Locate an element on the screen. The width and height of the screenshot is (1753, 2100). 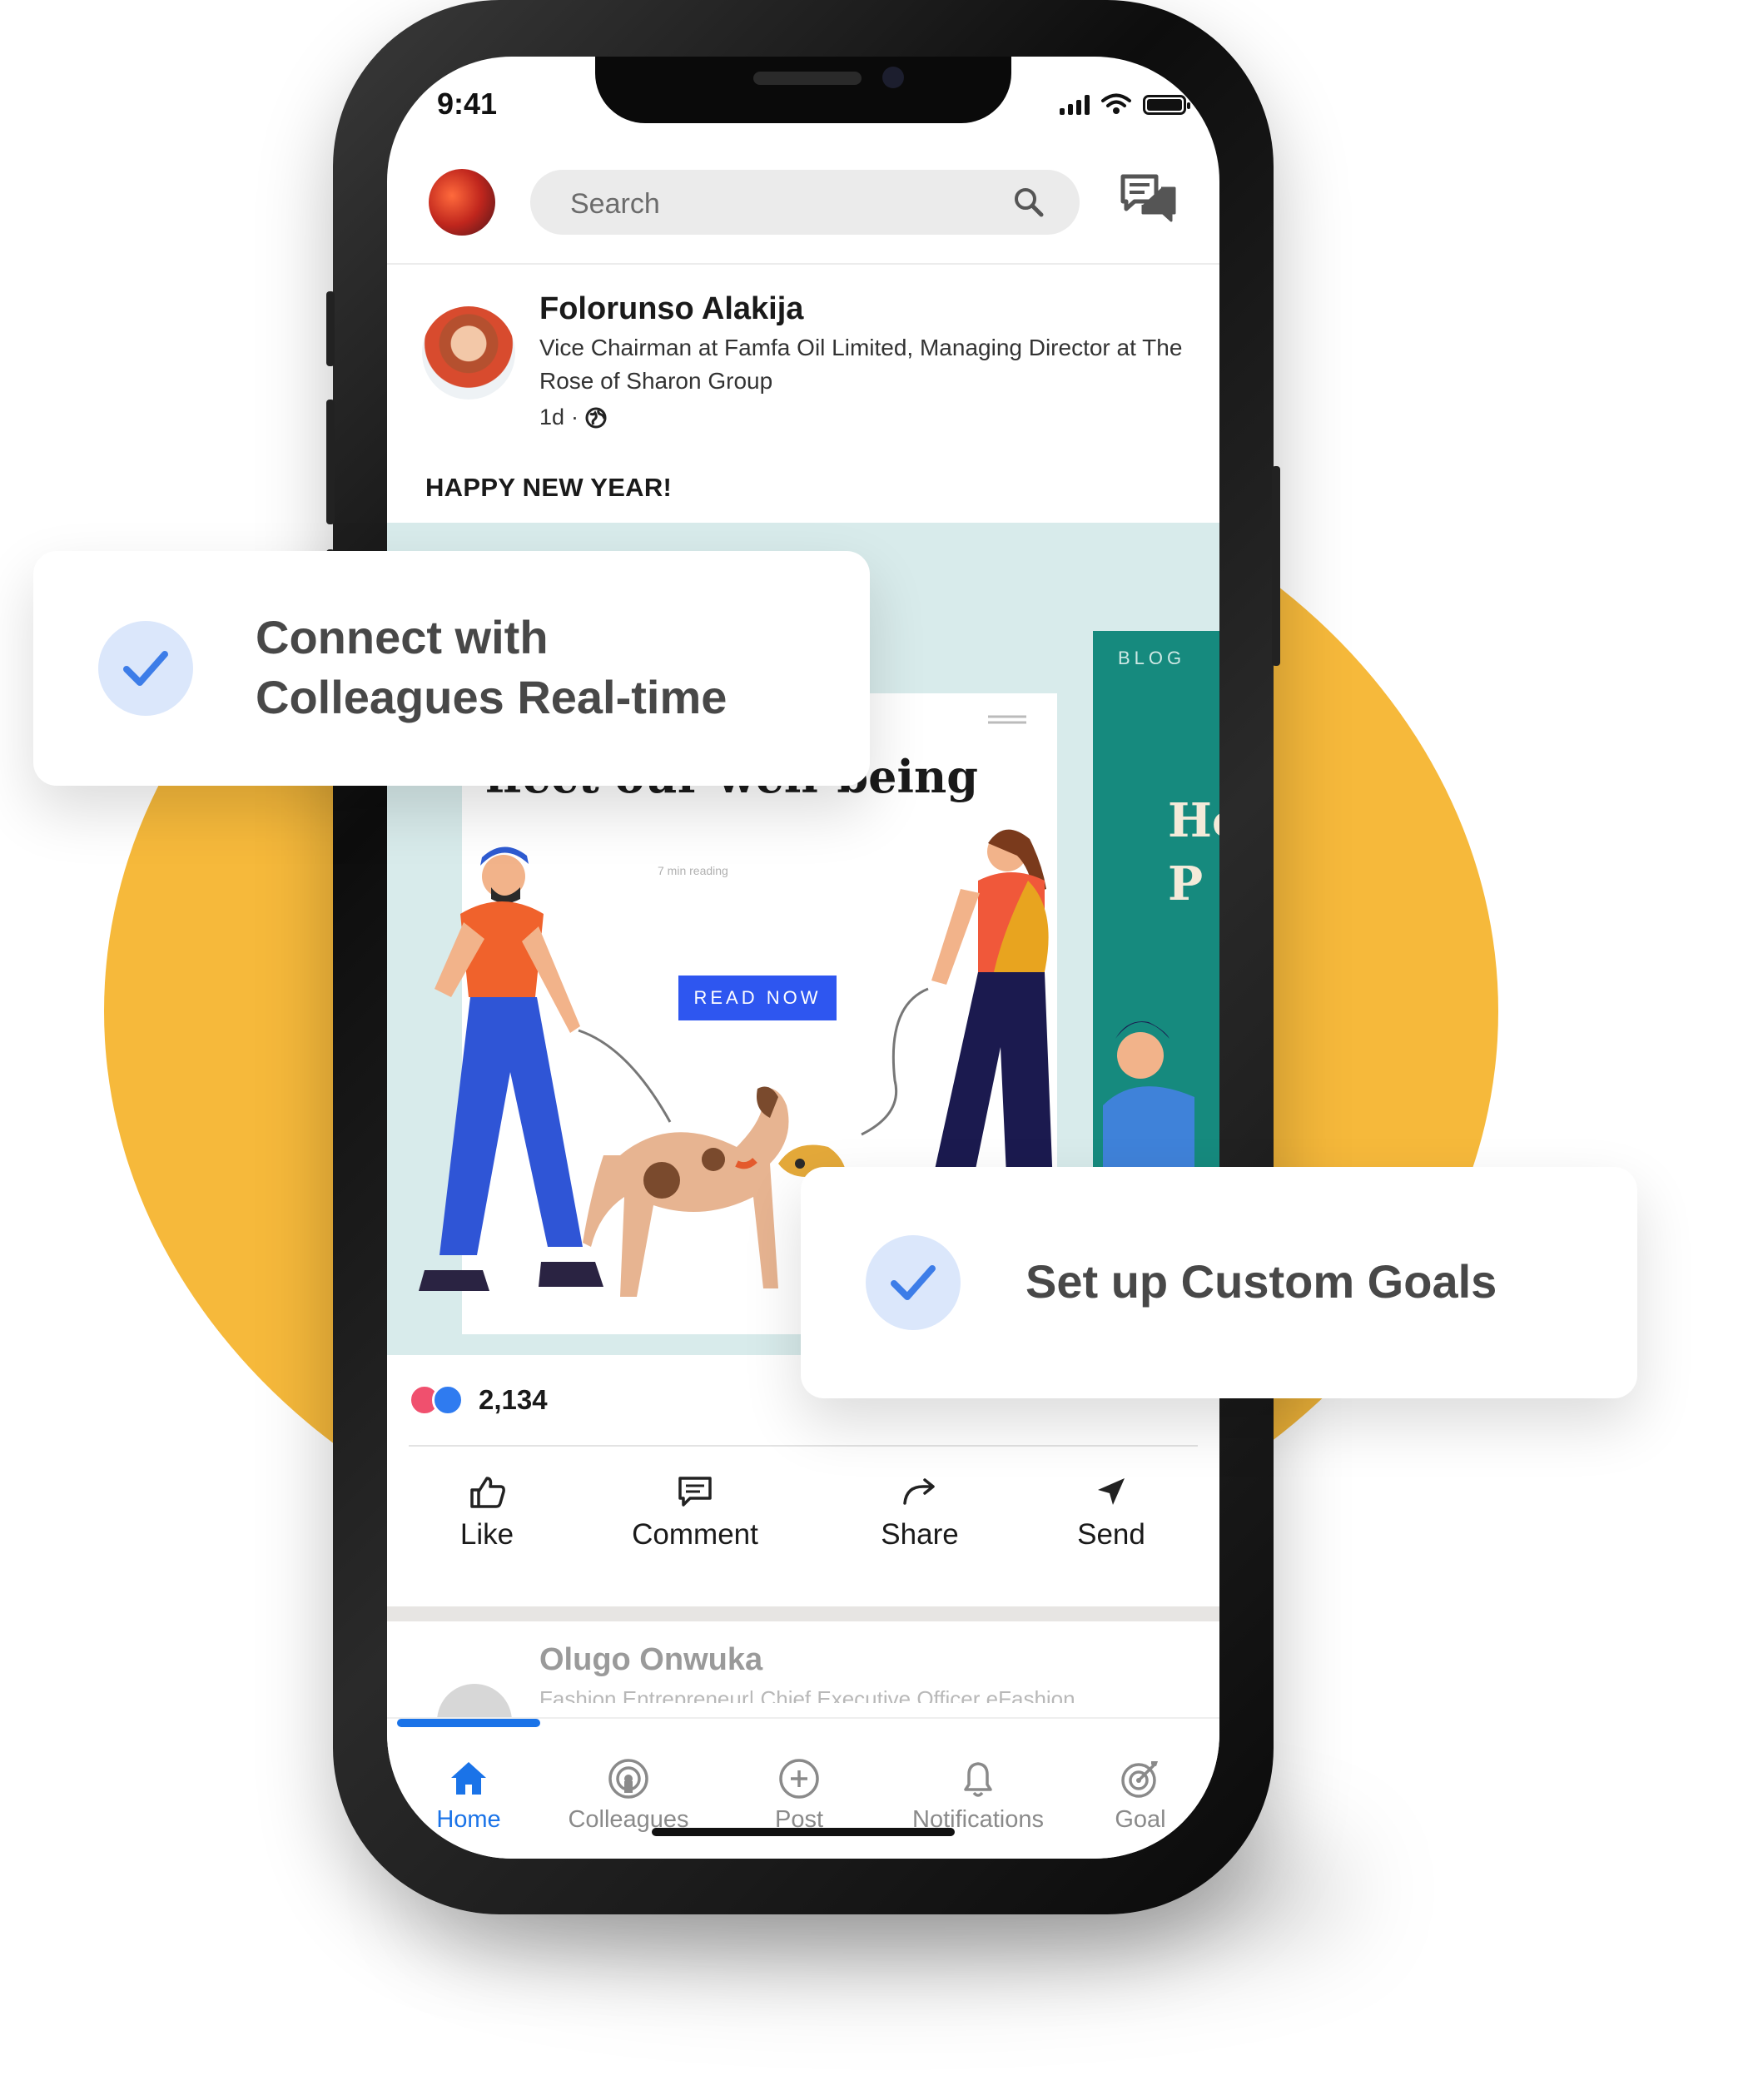
tab-goal-label: Goal is located at coordinates (1140, 1820).